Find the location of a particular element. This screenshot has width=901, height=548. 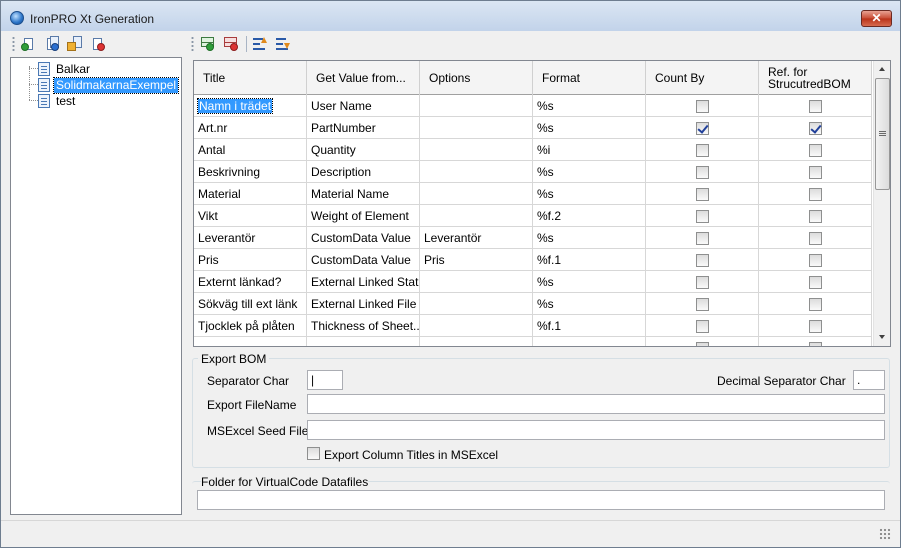

cell-title: Pris is located at coordinates (250, 260).